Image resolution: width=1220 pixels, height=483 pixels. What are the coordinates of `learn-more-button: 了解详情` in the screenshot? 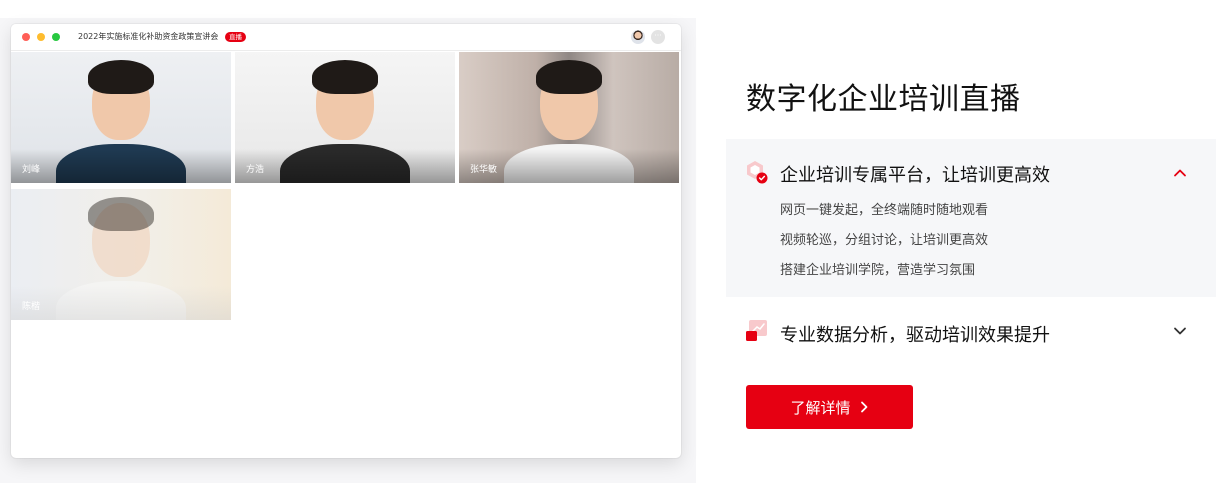 It's located at (829, 407).